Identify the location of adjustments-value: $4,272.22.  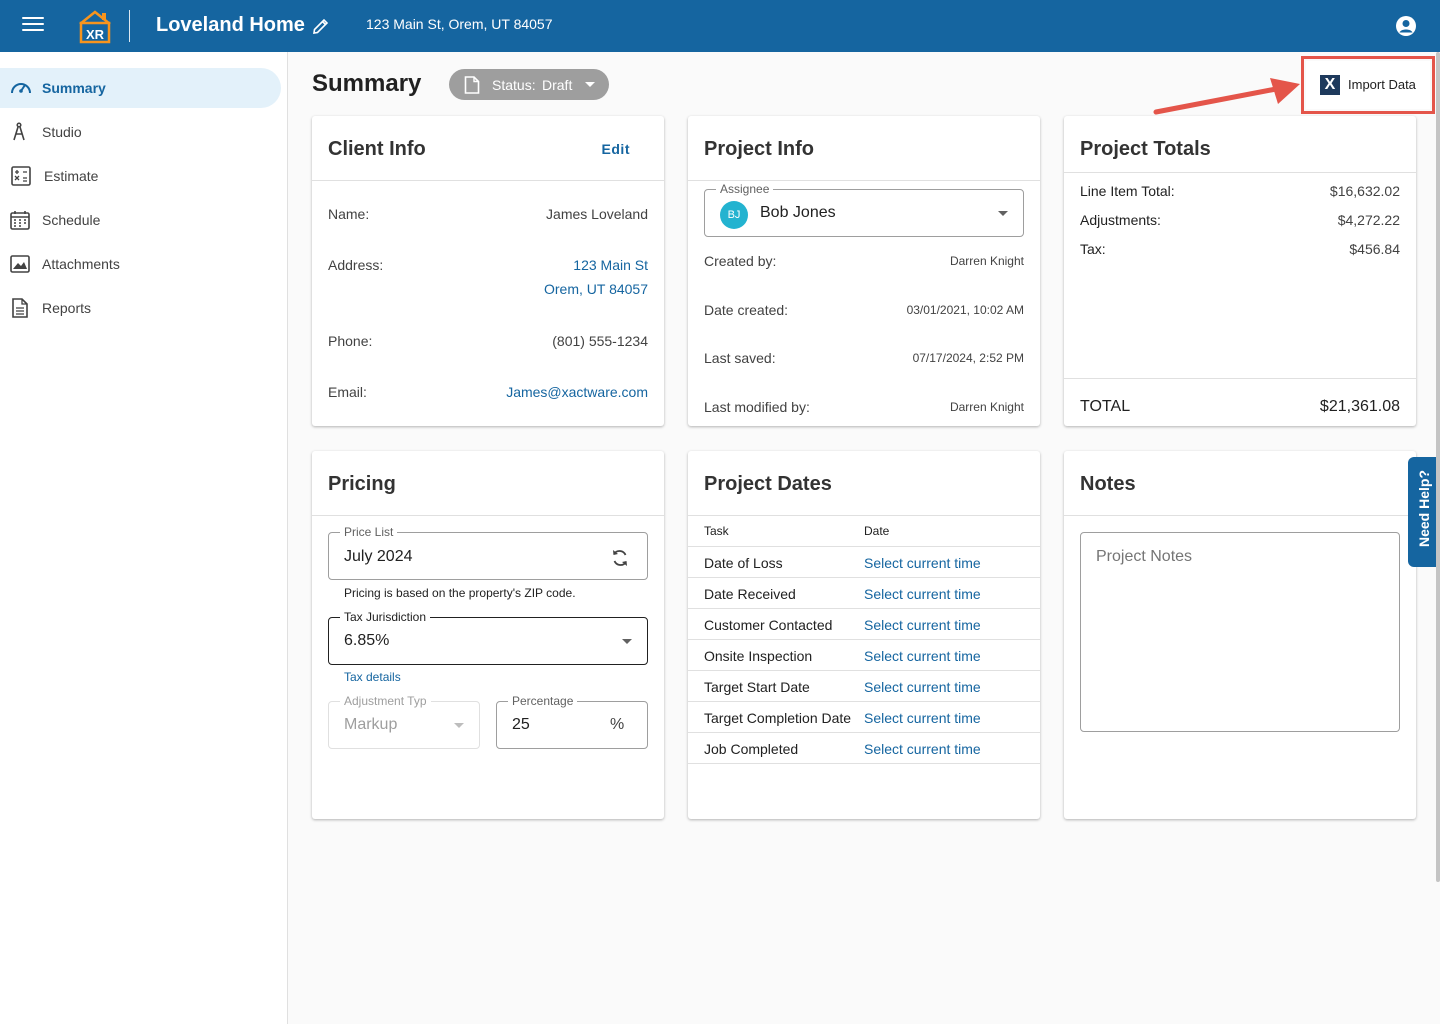
(1368, 220).